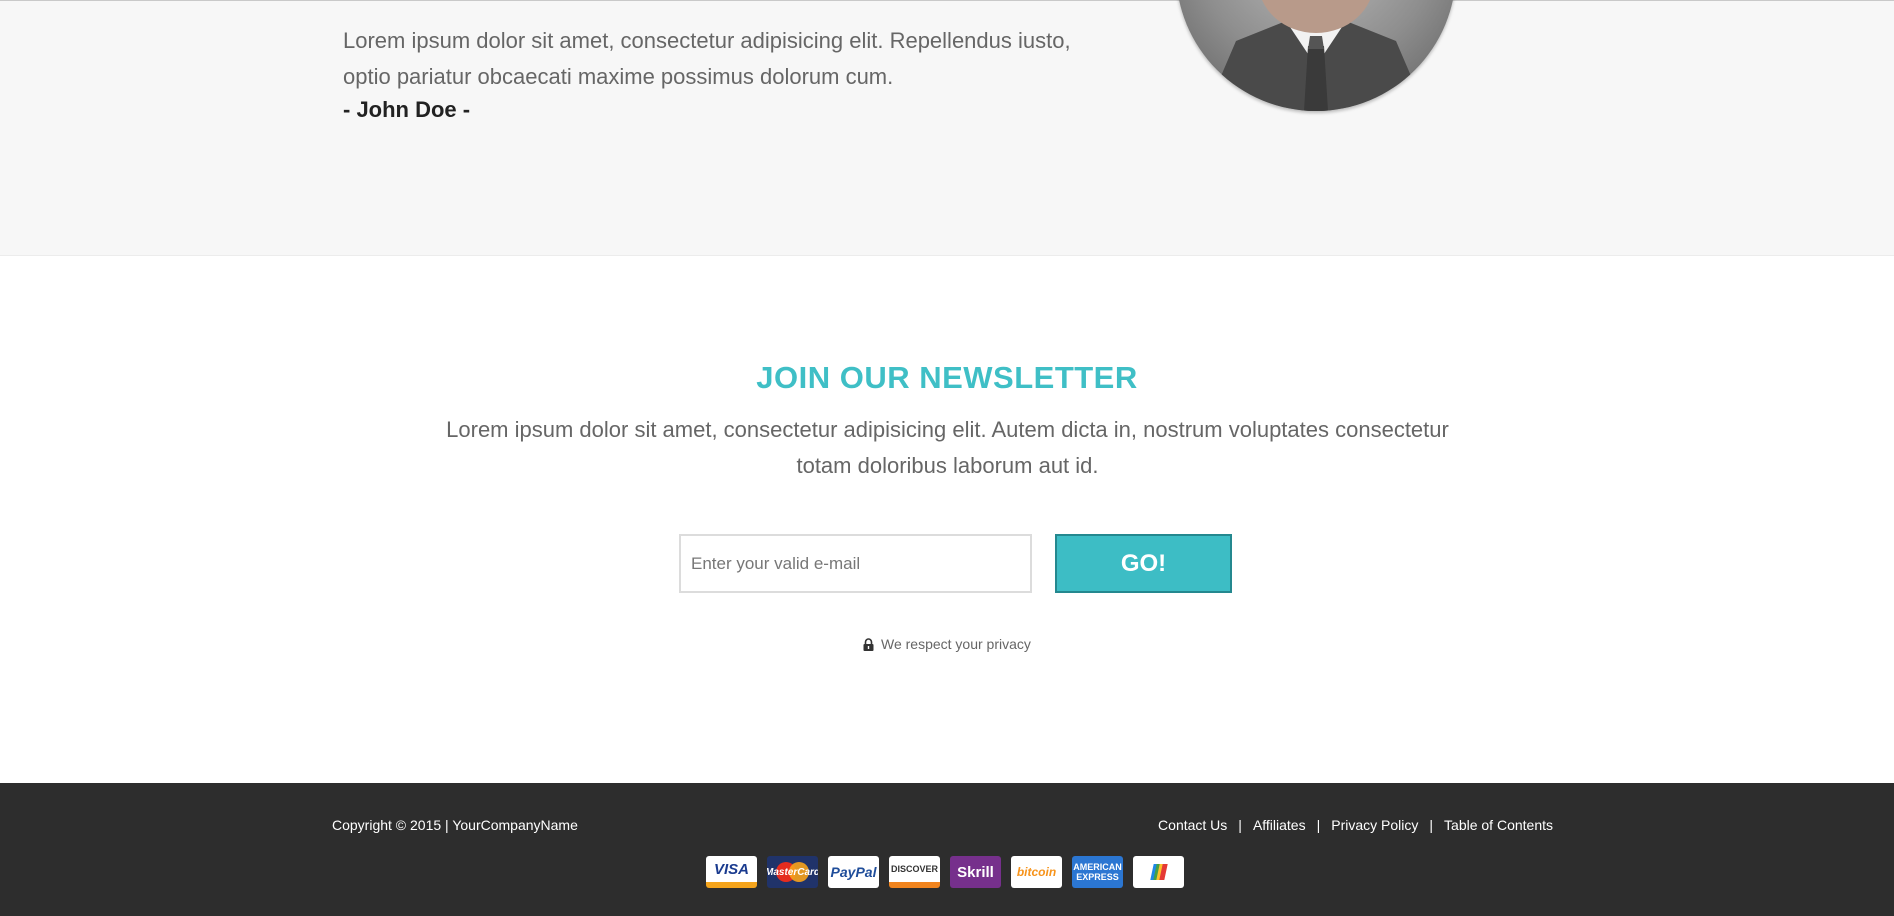 This screenshot has width=1894, height=916. Describe the element at coordinates (792, 872) in the screenshot. I see `mastercard-icon: MasterCard` at that location.